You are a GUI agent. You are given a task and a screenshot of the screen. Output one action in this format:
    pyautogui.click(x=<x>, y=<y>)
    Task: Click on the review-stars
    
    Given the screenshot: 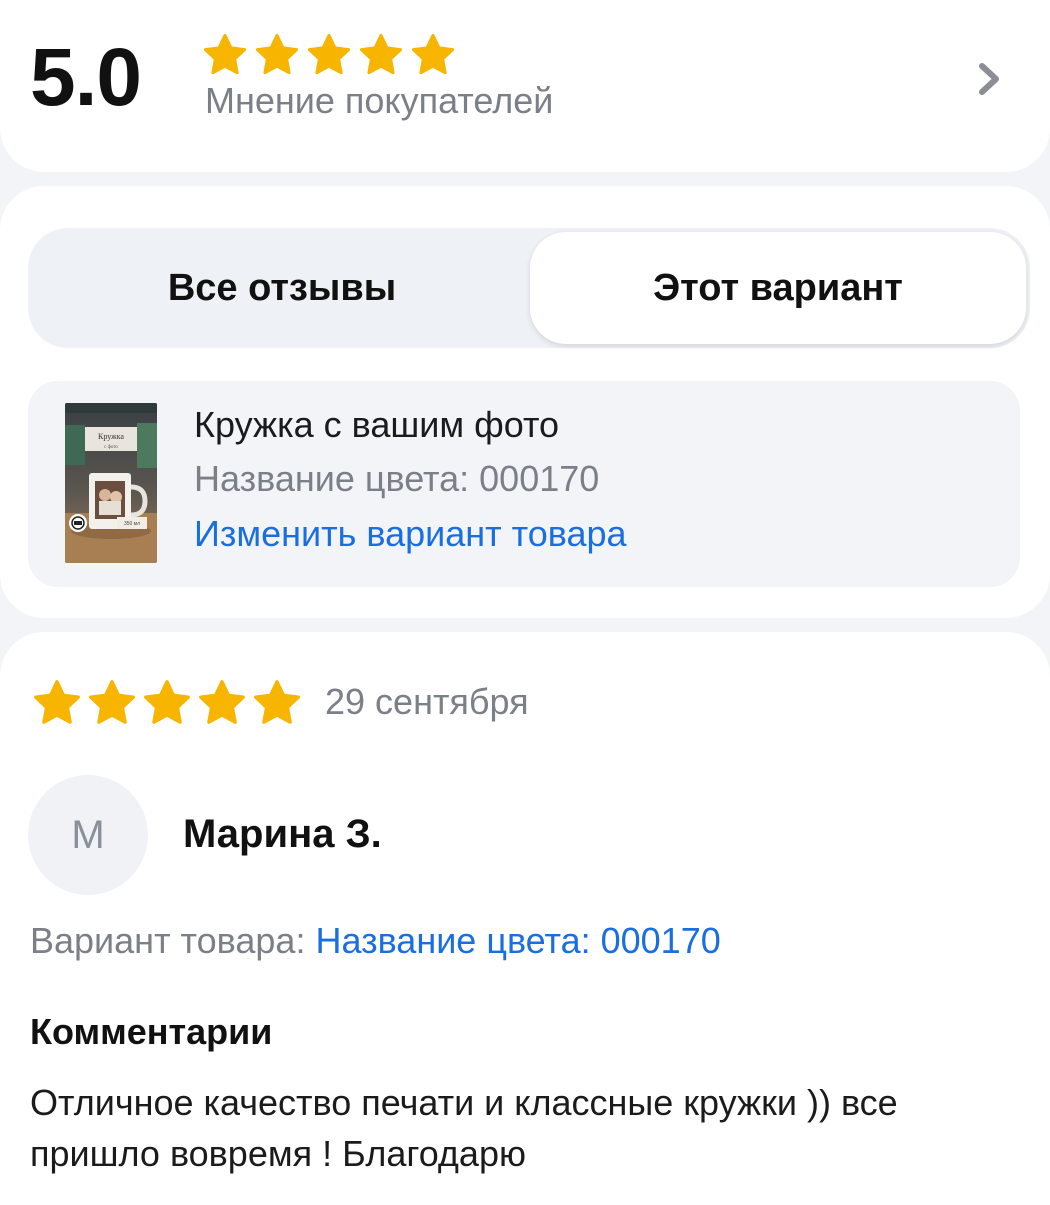 What is the action you would take?
    pyautogui.click(x=169, y=703)
    